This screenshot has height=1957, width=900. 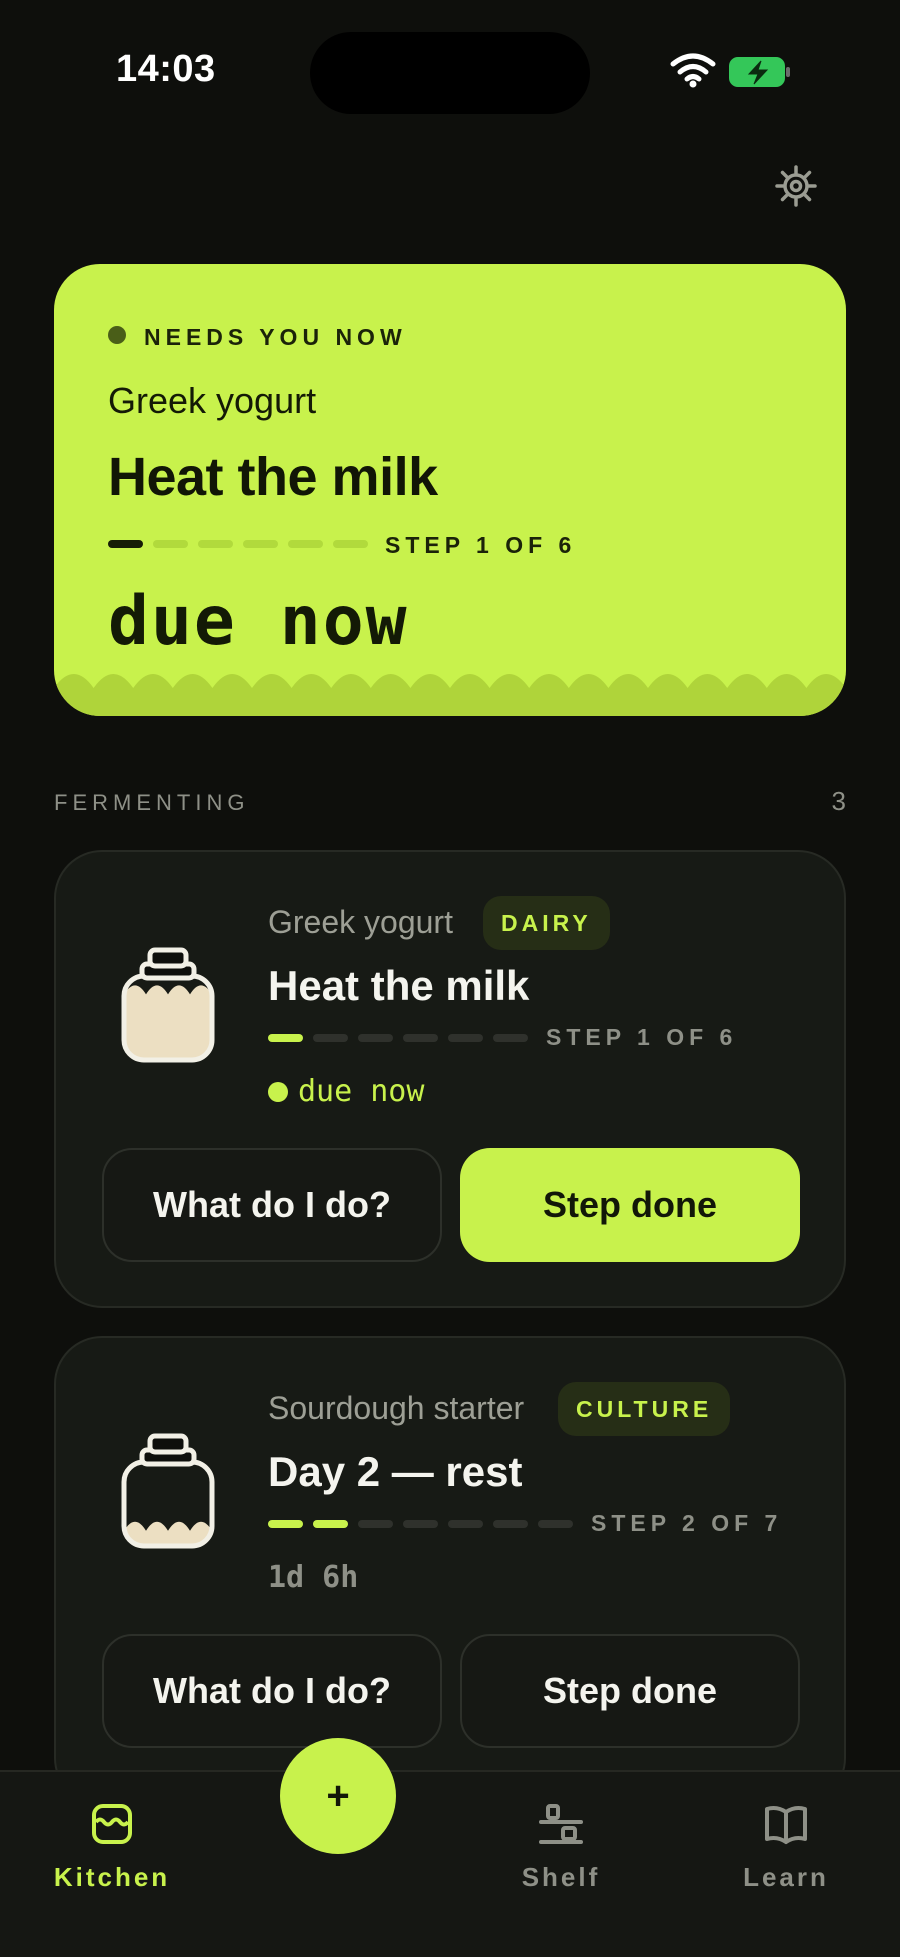 I want to click on settings-gear-icon, so click(x=796, y=186).